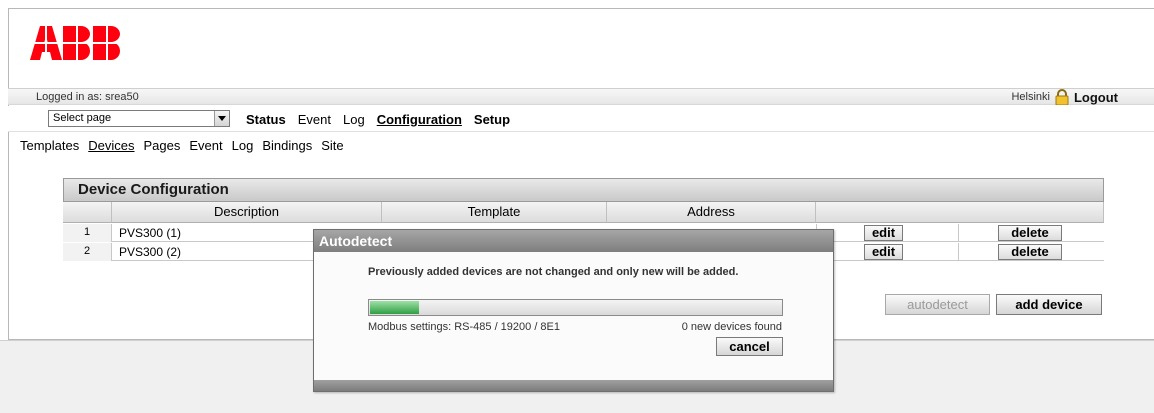 This screenshot has width=1154, height=413. I want to click on menu-setup: Setup, so click(492, 119).